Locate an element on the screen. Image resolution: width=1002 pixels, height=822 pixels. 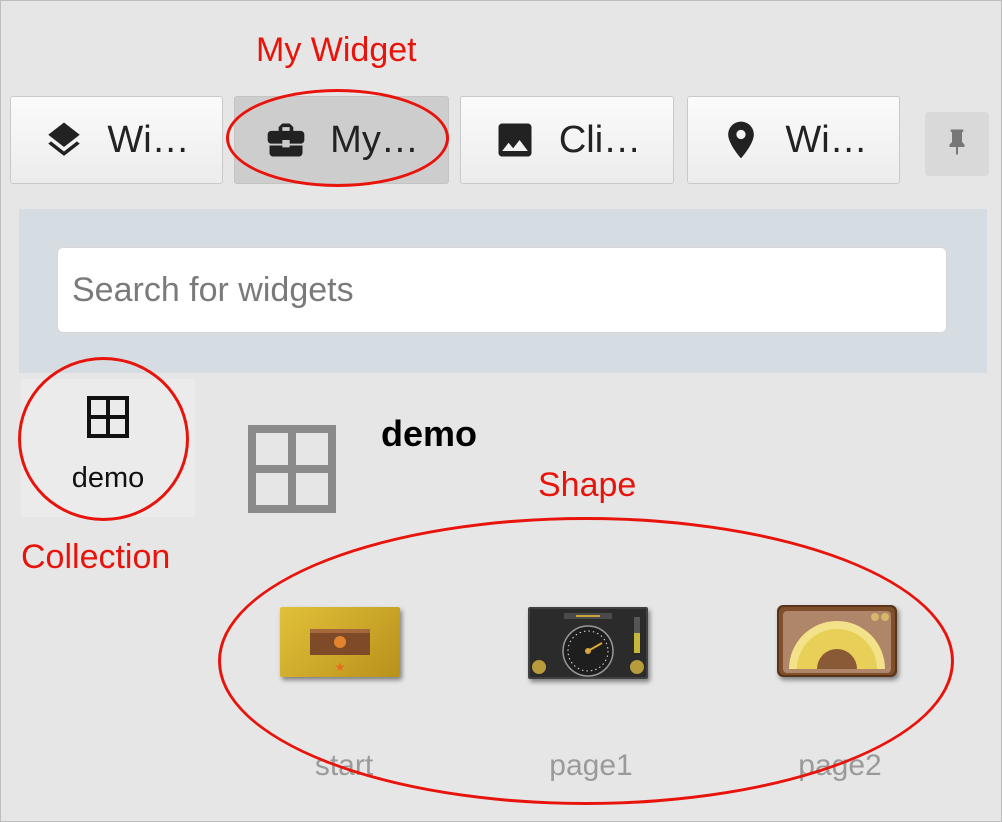
collection-item-demo: demo is located at coordinates (108, 448).